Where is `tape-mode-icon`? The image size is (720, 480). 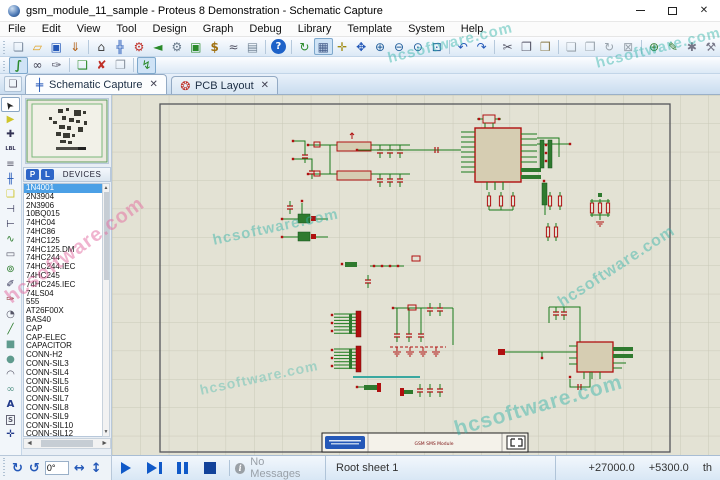 tape-mode-icon is located at coordinates (10, 254).